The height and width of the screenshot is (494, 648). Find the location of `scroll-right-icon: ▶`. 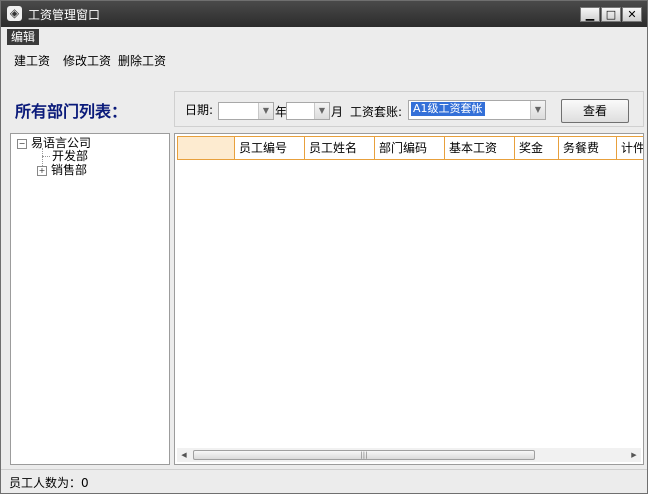

scroll-right-icon: ▶ is located at coordinates (634, 455).